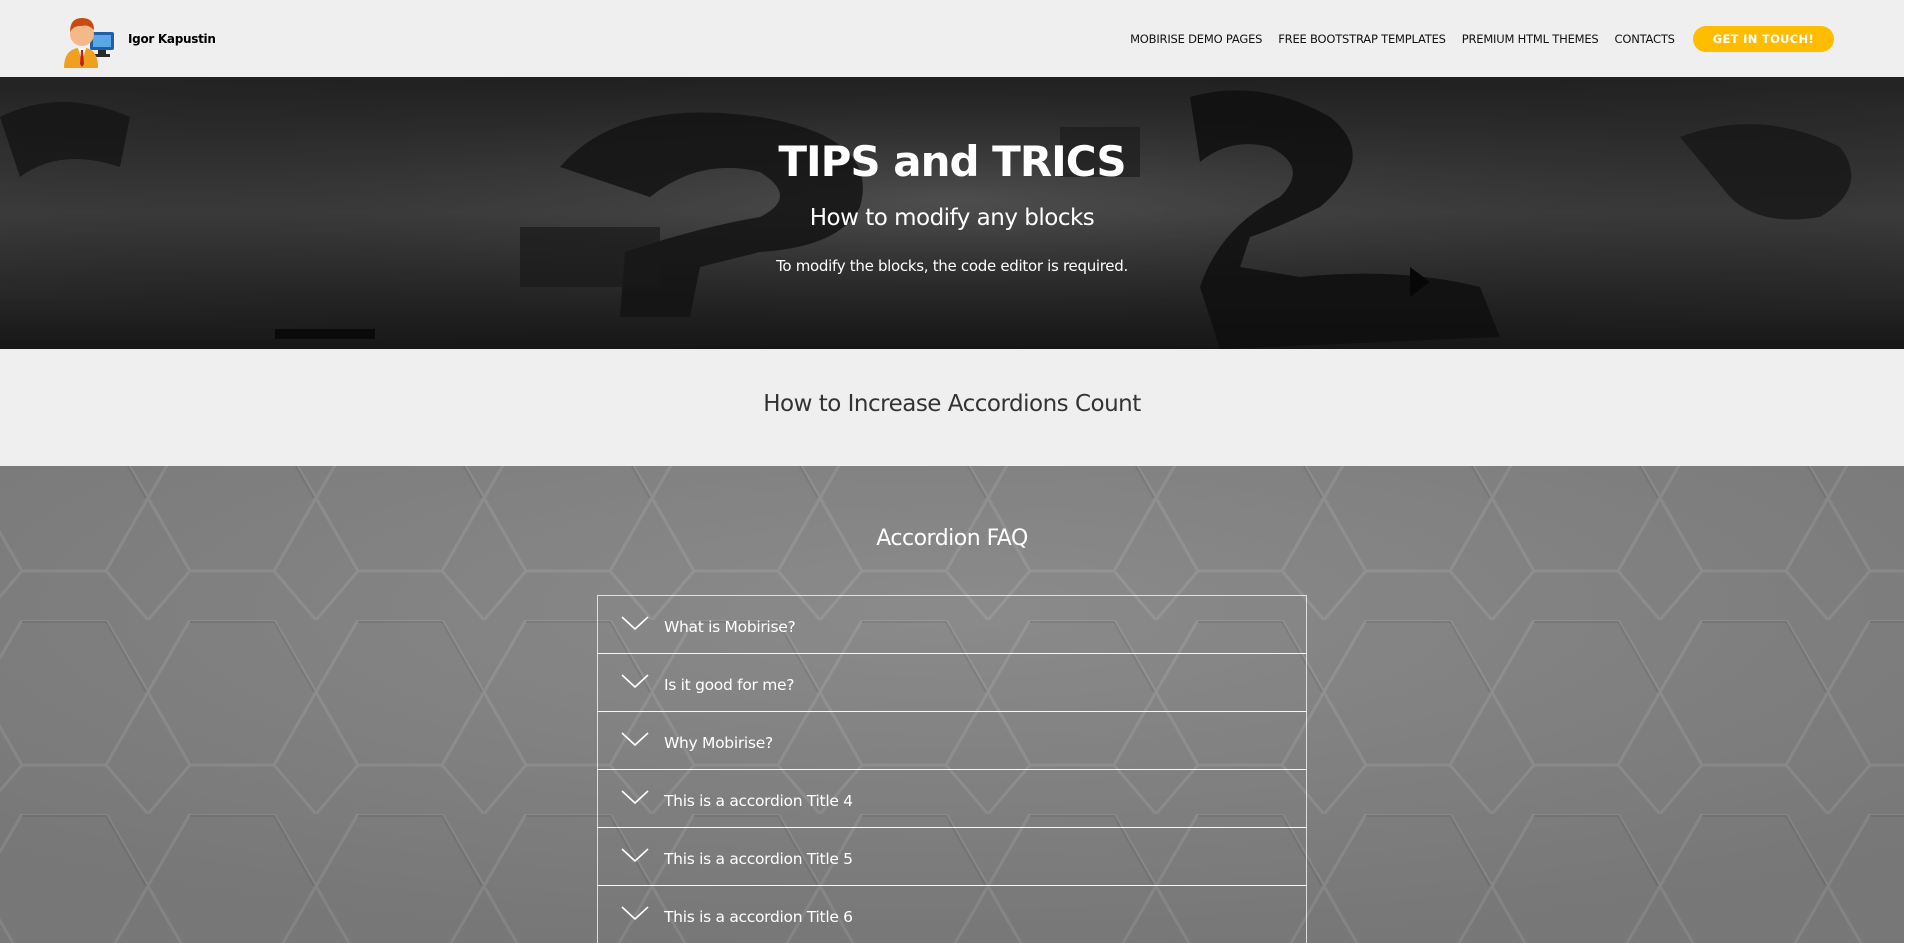 Image resolution: width=1920 pixels, height=943 pixels. Describe the element at coordinates (758, 801) in the screenshot. I see `accordion-item-title: This is a accordion Title 4` at that location.